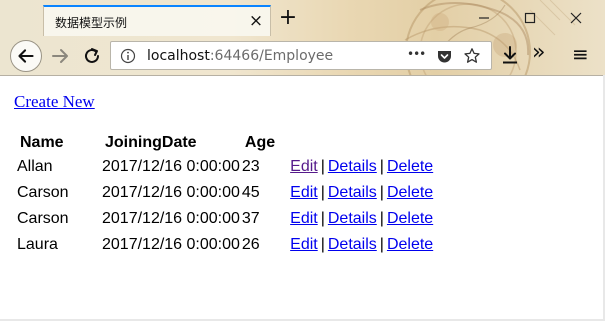 The width and height of the screenshot is (605, 321). What do you see at coordinates (250, 244) in the screenshot?
I see `cell-age: 26` at bounding box center [250, 244].